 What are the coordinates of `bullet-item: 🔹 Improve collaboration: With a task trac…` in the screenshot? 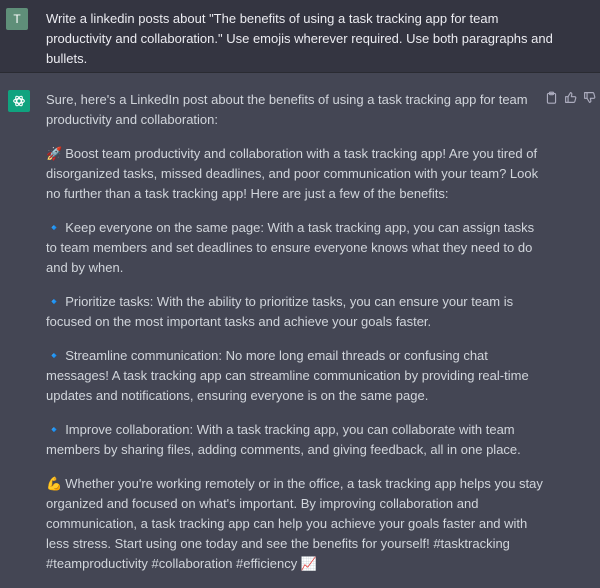 It's located at (283, 439).